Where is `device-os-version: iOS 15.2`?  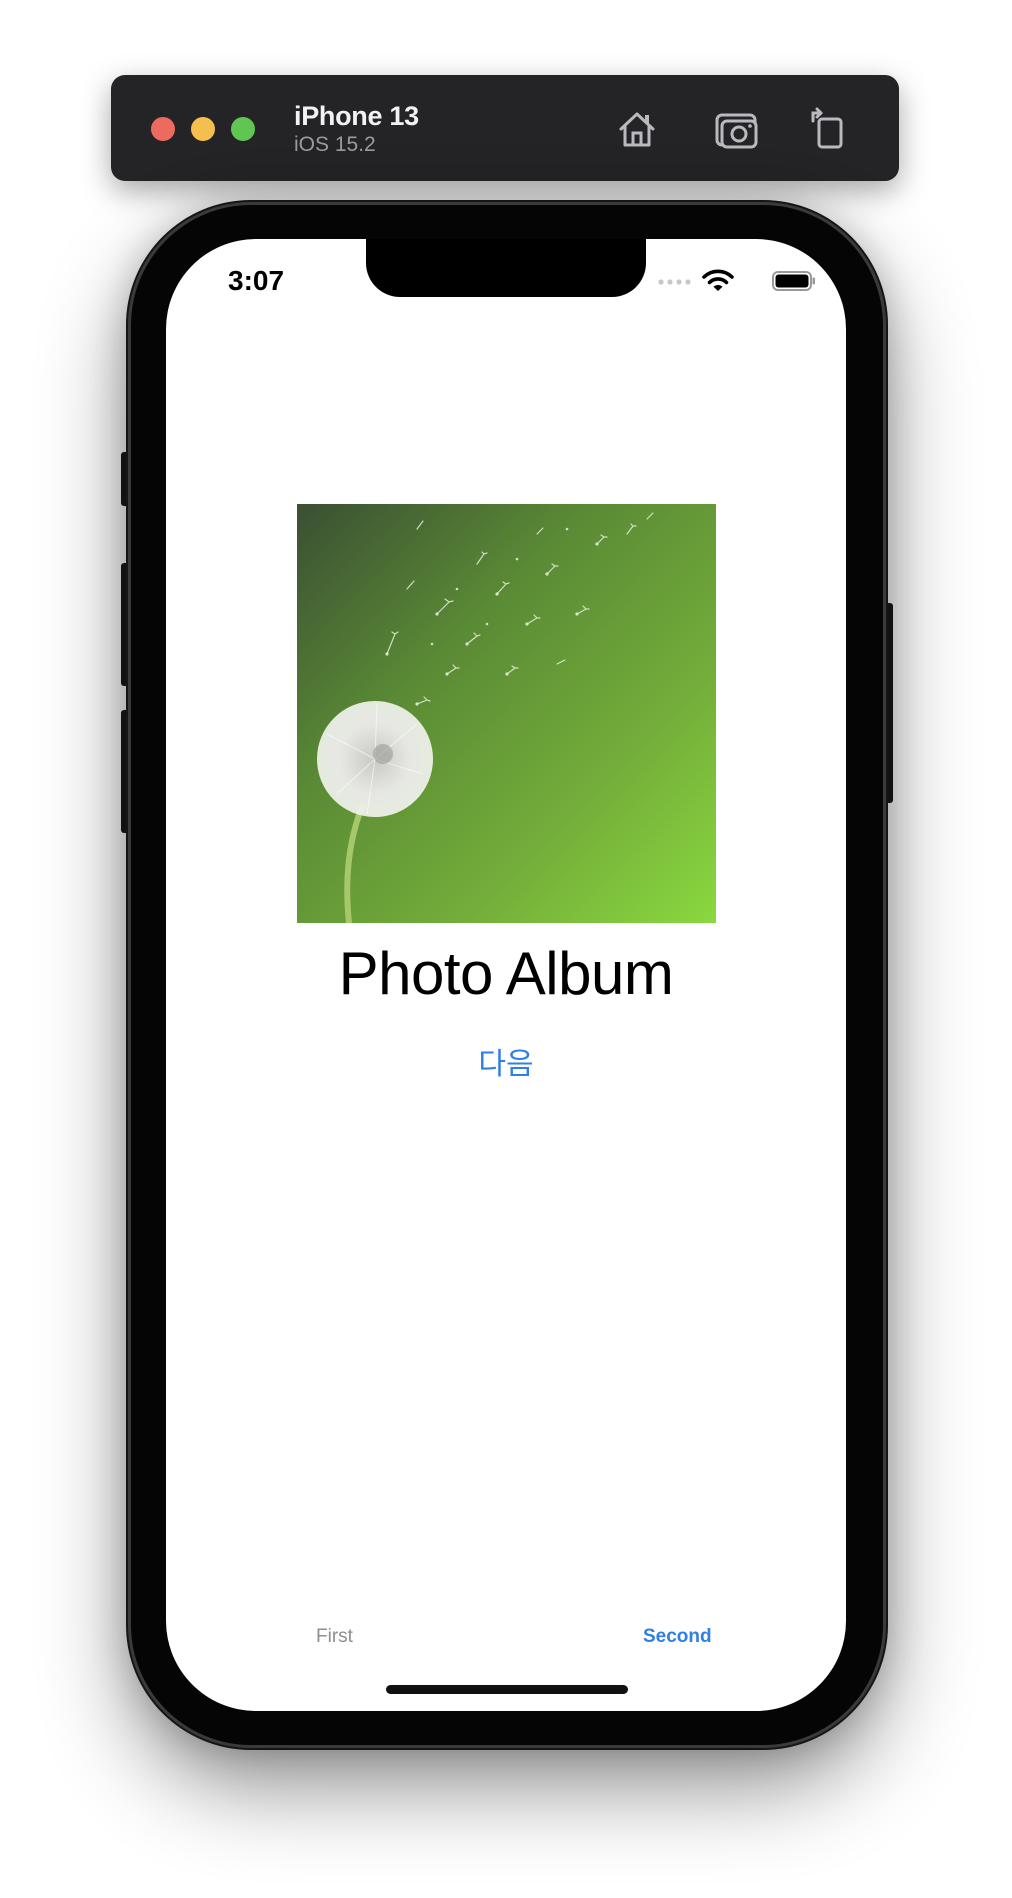
device-os-version: iOS 15.2 is located at coordinates (335, 144).